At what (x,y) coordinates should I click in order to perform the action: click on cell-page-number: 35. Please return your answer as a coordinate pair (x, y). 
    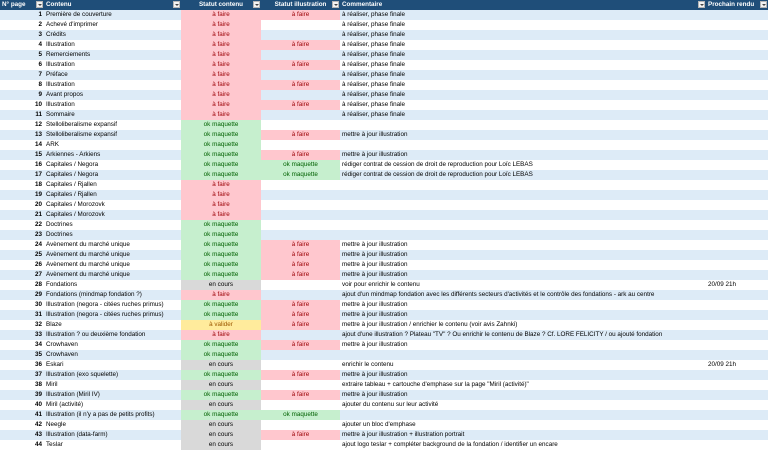
    Looking at the image, I should click on (22, 355).